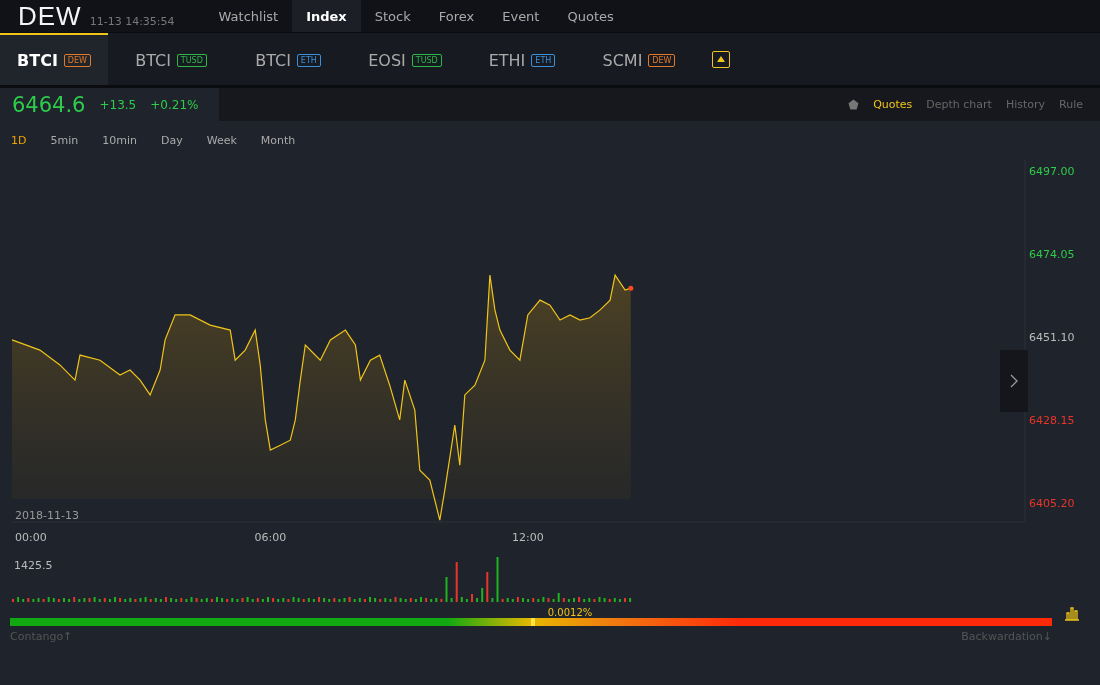  What do you see at coordinates (1052, 504) in the screenshot?
I see `y-axis-label: 6405.20` at bounding box center [1052, 504].